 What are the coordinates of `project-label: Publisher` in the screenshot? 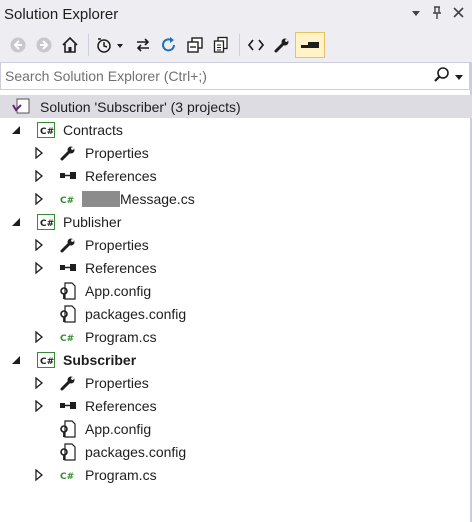 It's located at (92, 221).